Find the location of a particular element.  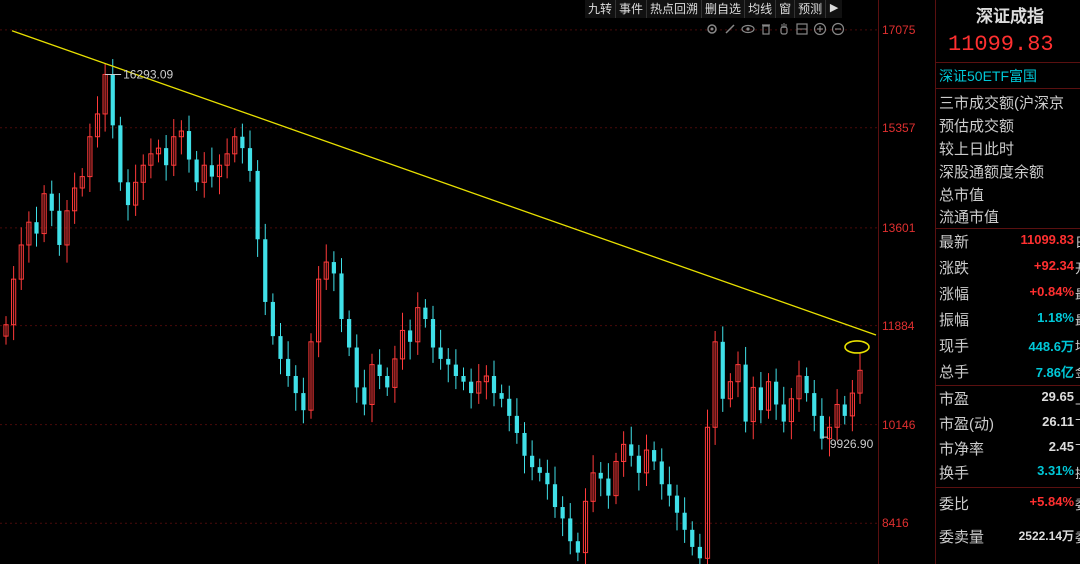

y-tick-label: 8416 is located at coordinates (895, 523).